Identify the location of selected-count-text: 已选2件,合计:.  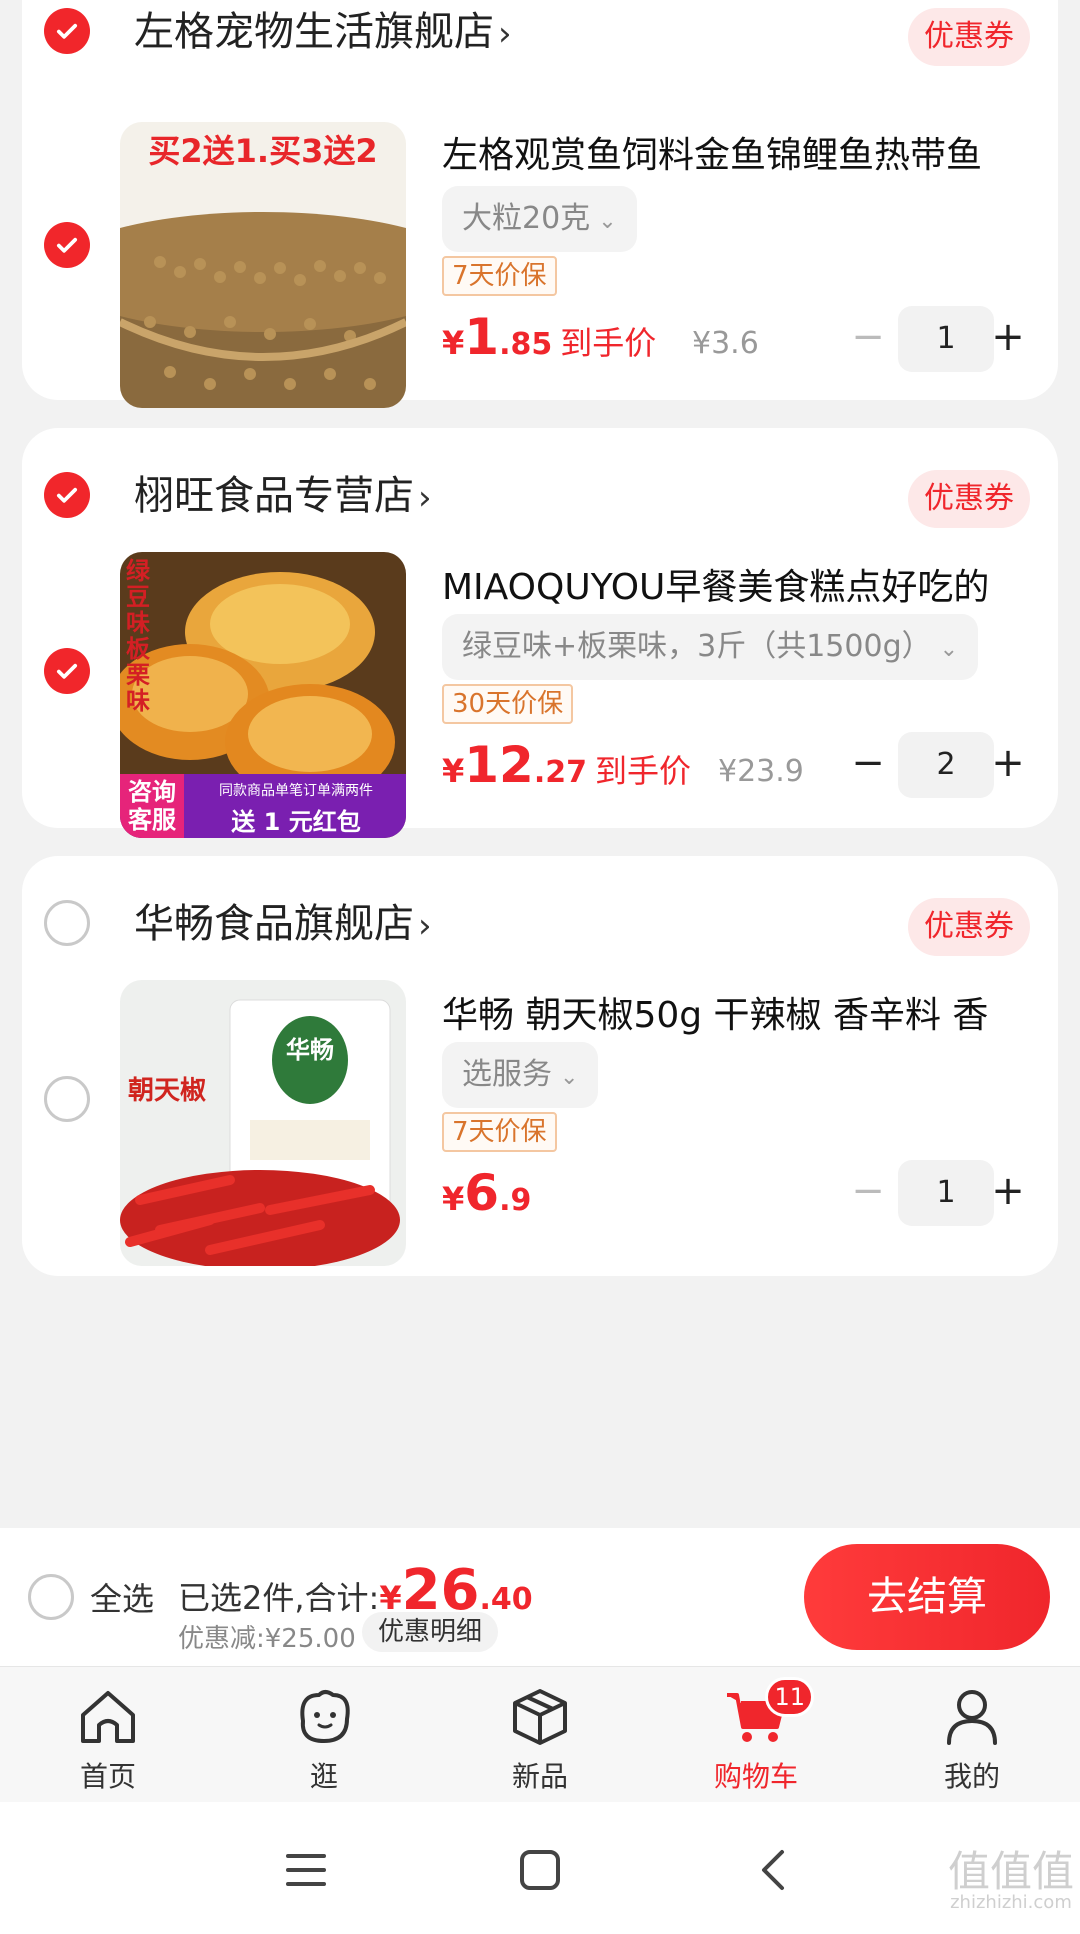
(279, 1598).